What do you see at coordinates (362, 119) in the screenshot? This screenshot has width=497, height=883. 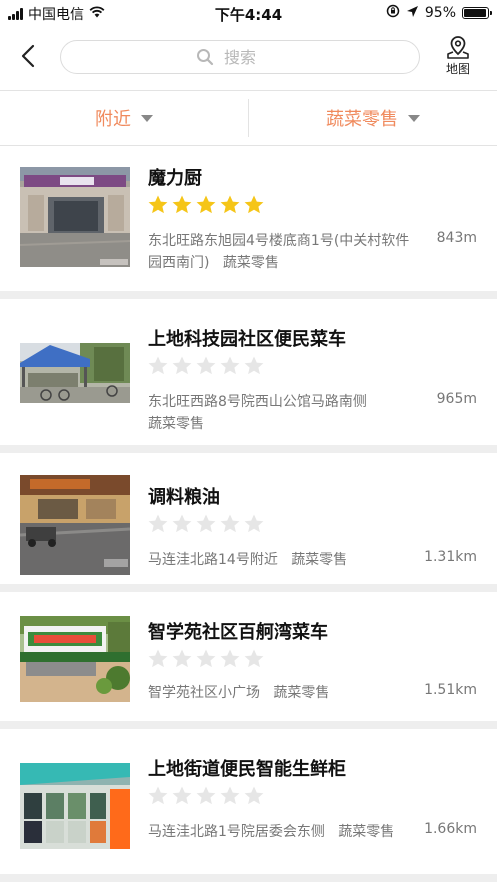 I see `filter-category-label: 蔬菜零售` at bounding box center [362, 119].